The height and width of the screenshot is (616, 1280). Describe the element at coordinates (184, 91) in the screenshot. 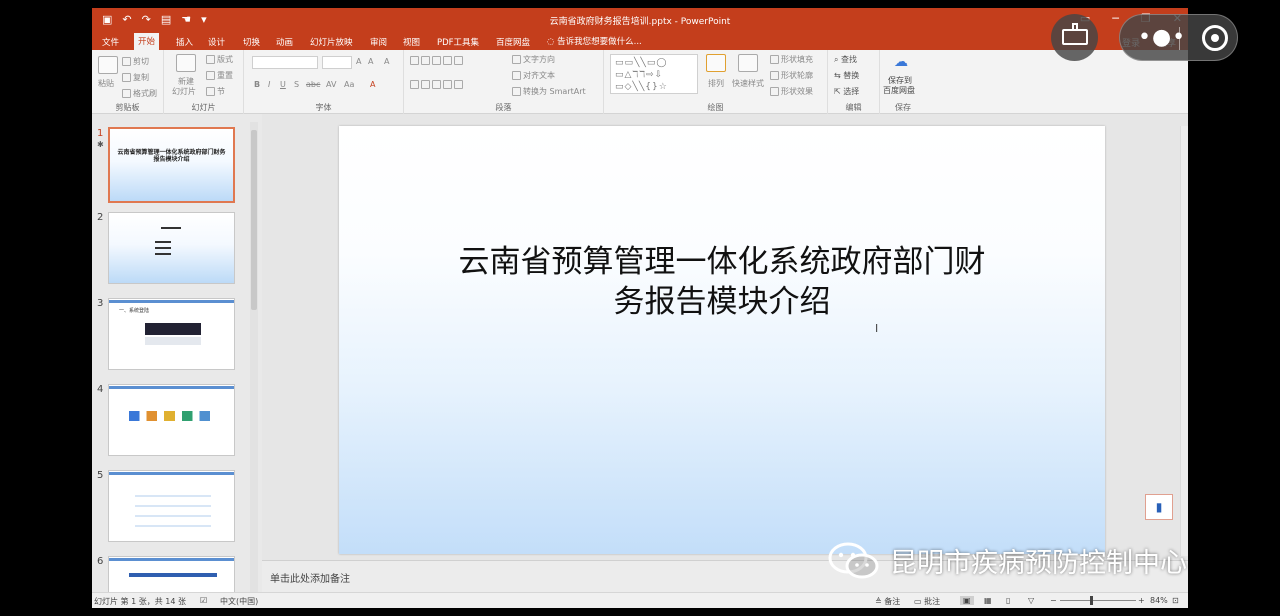

I see `new-slide-dropdown: 幻灯片` at that location.